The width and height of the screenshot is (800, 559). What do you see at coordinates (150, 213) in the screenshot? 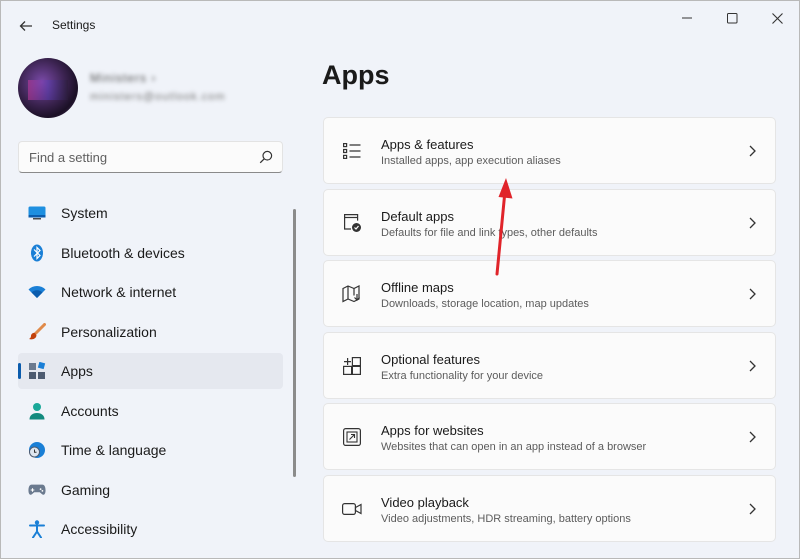
I see `sidebar-item-system: System` at bounding box center [150, 213].